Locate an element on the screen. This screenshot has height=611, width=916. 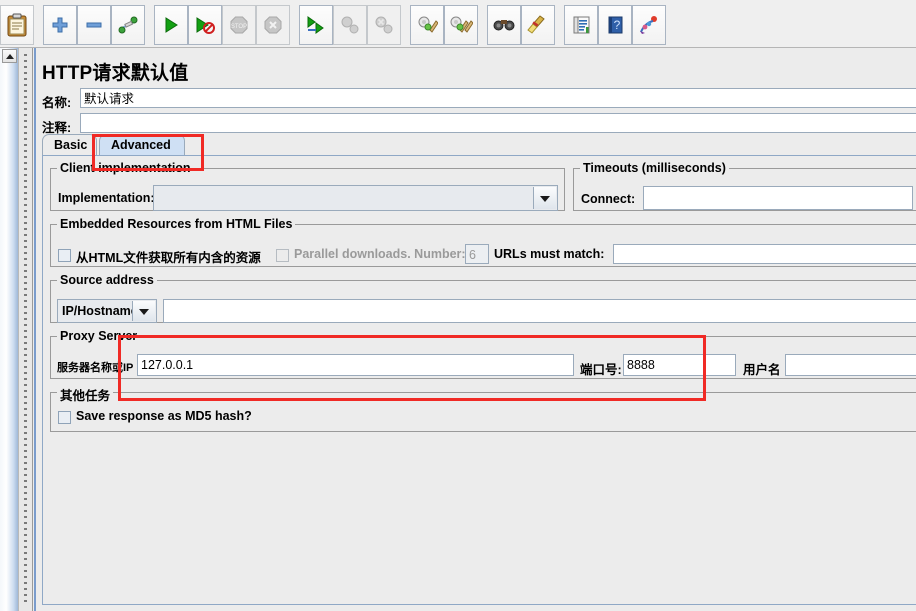
remove-icon is located at coordinates (94, 24).